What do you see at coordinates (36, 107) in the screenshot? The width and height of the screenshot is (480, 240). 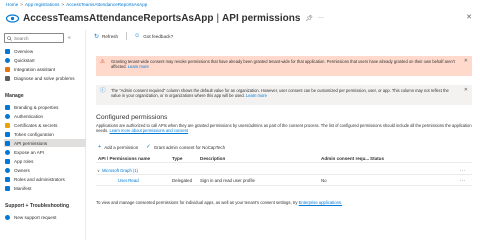 I see `sidebar-item-label: Branding & properties` at bounding box center [36, 107].